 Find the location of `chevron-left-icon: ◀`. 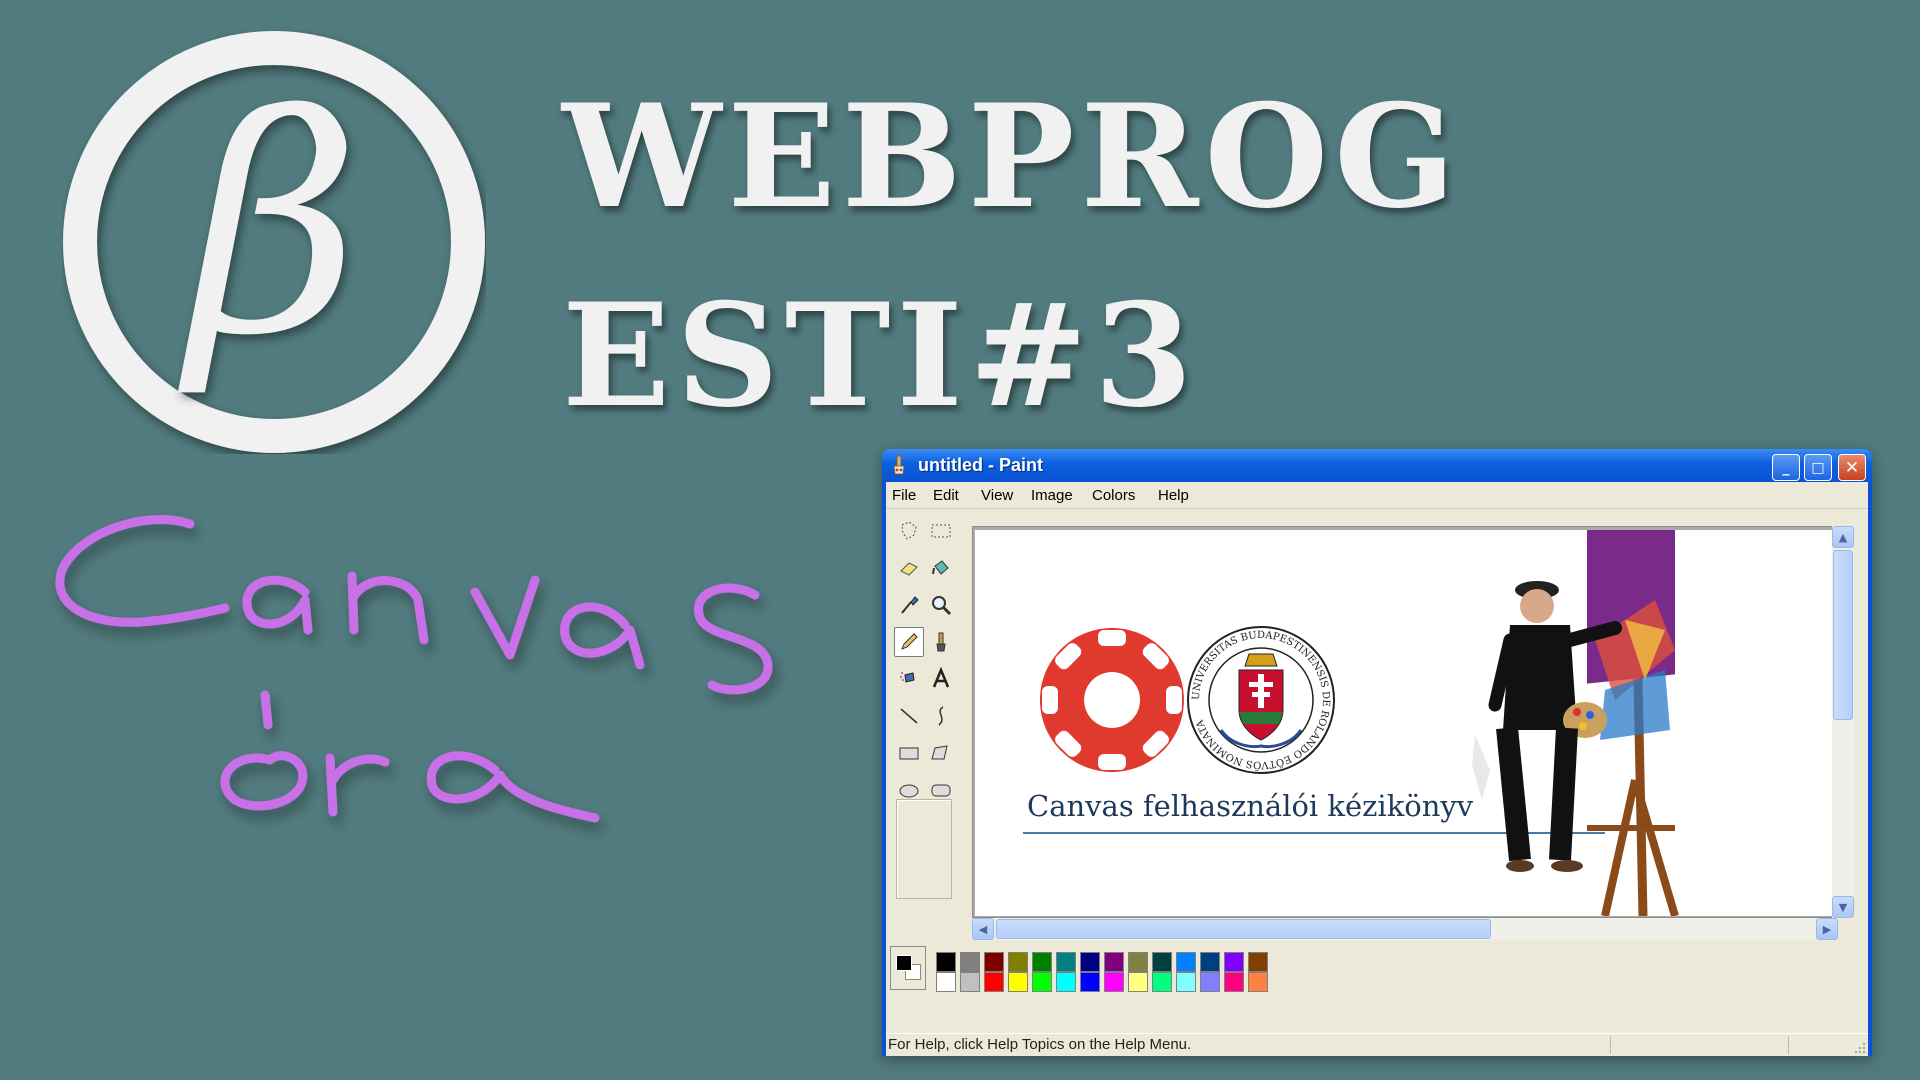

chevron-left-icon: ◀ is located at coordinates (983, 929).